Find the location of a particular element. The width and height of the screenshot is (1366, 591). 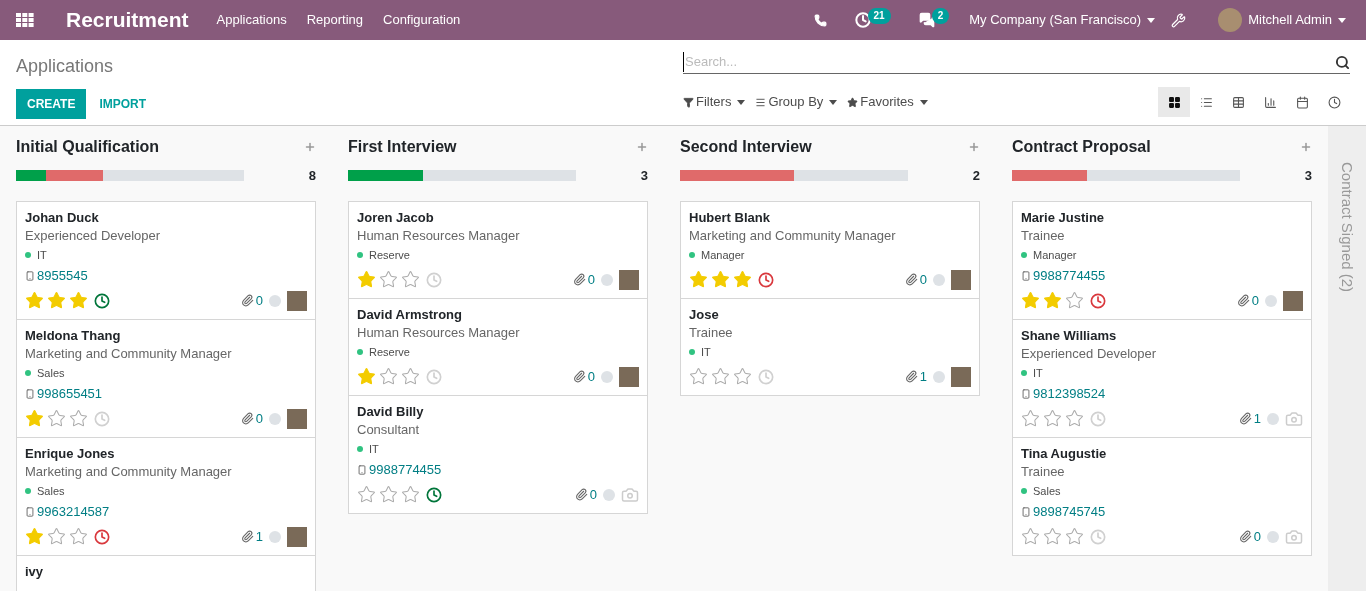

phone-number: 9963214587 is located at coordinates (73, 512).